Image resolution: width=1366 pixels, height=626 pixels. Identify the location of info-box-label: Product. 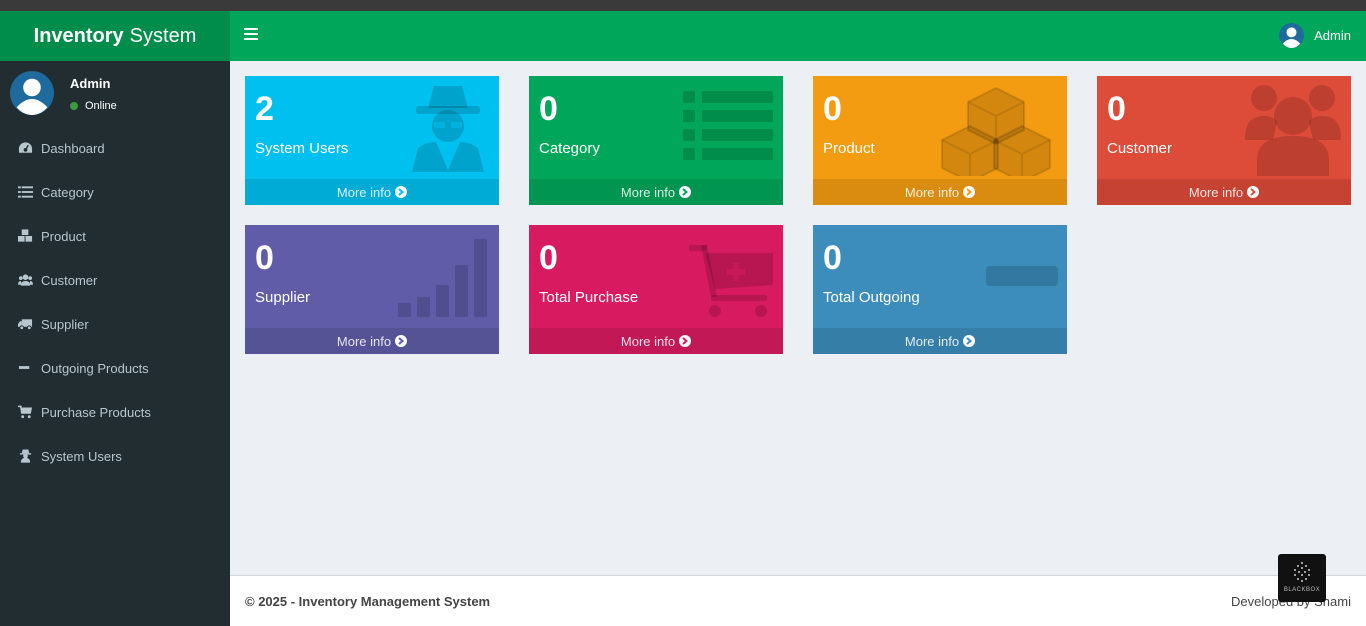
(849, 148).